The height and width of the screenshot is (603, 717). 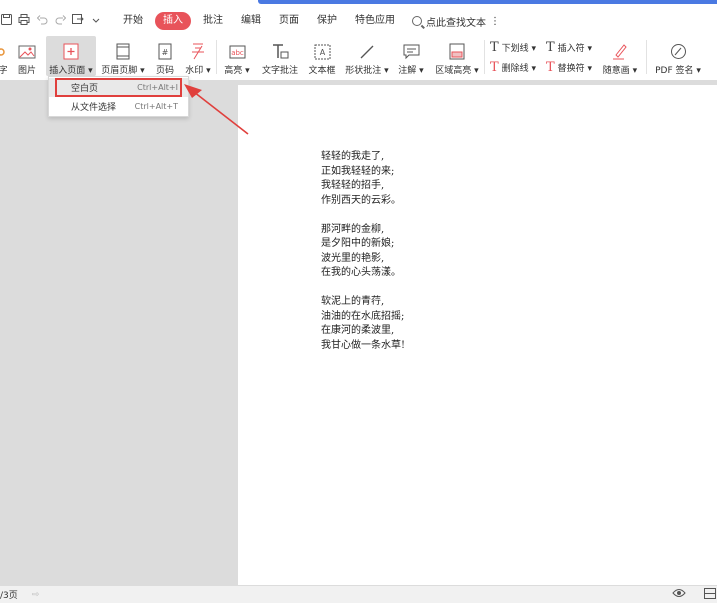 I want to click on cut-item-label: 字, so click(x=4, y=71).